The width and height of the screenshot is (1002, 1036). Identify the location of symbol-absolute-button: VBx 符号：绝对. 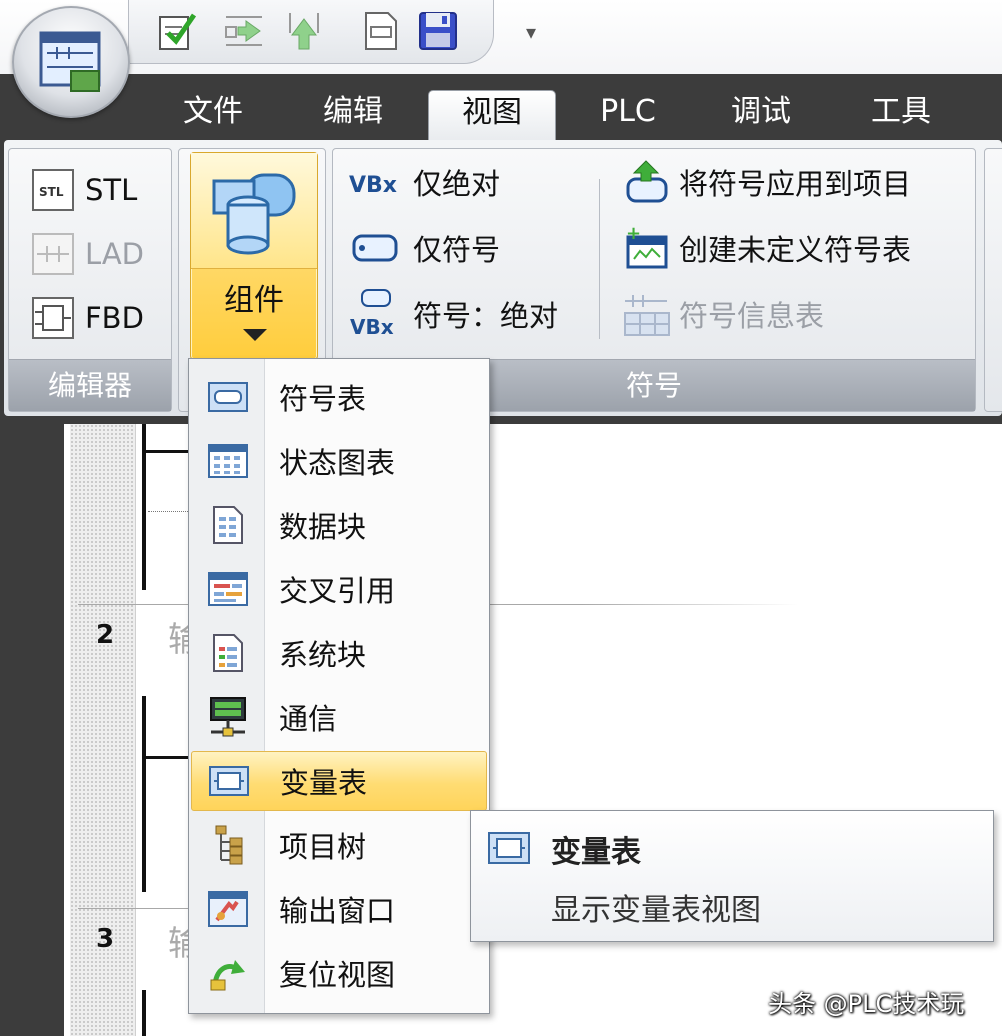
(452, 314).